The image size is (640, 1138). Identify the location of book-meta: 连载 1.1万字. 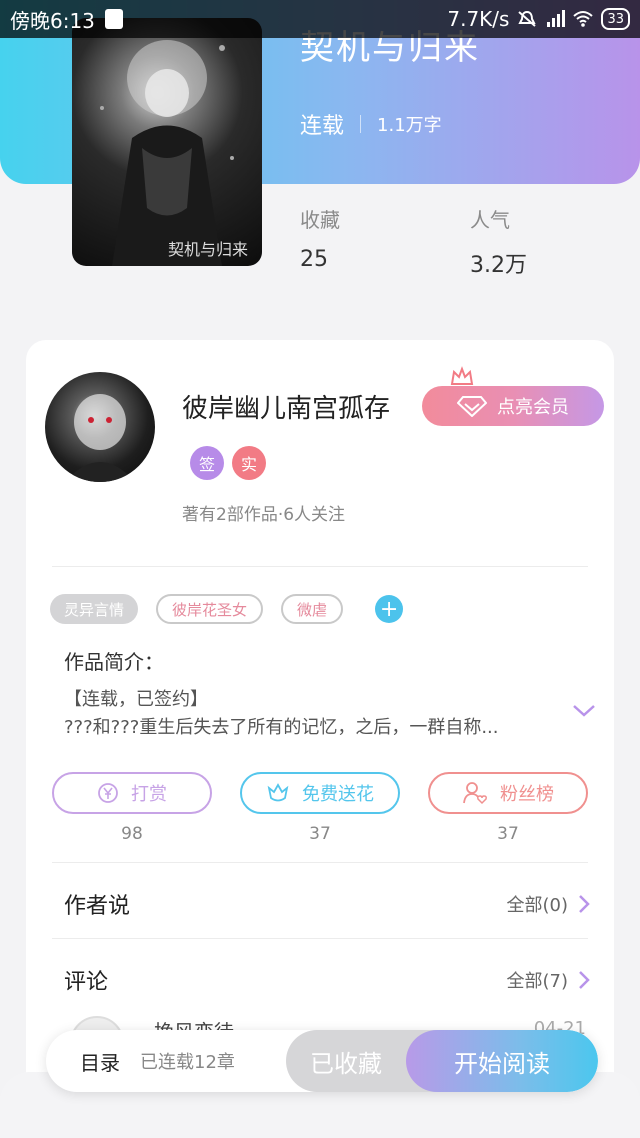
(371, 124).